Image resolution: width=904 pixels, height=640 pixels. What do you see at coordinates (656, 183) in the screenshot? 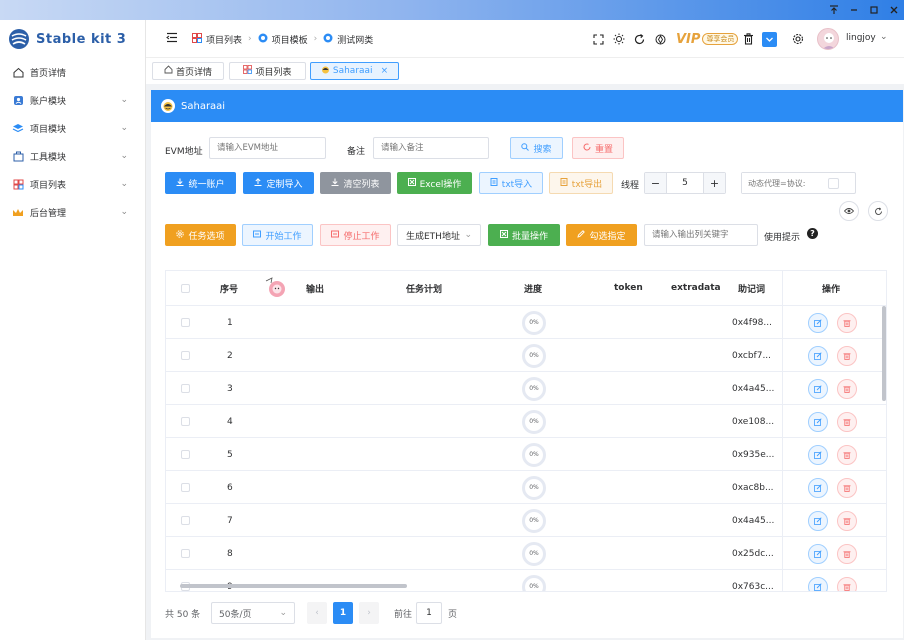
I see `decrement-button: −` at bounding box center [656, 183].